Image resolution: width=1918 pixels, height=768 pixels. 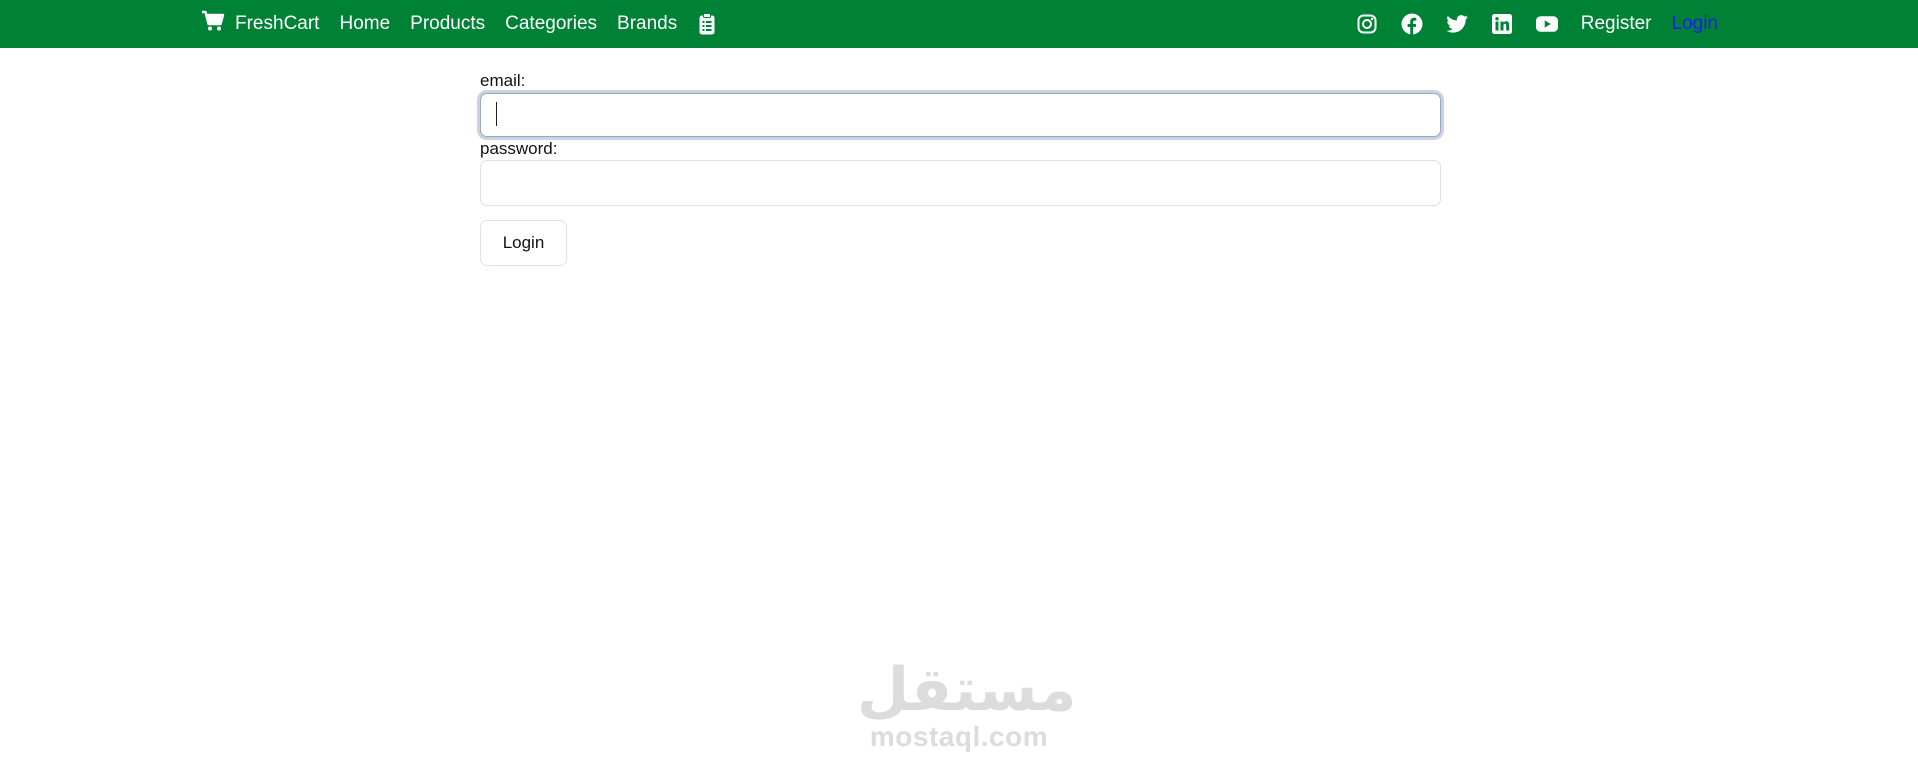 I want to click on password-field, so click(x=960, y=183).